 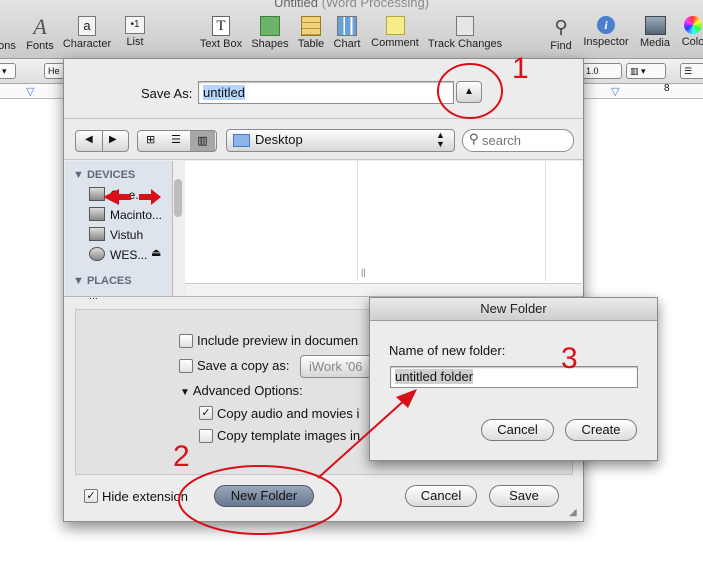 I want to click on annotation-arrow-line, so click(x=362, y=438).